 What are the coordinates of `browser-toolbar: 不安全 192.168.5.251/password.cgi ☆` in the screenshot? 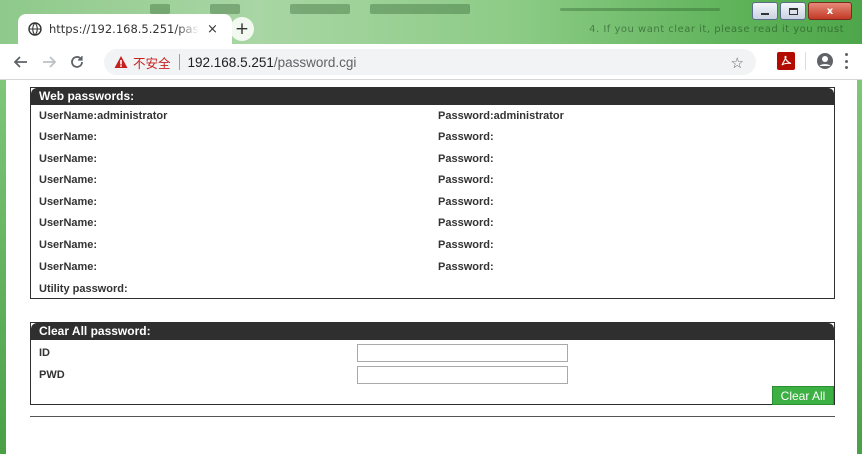 It's located at (431, 62).